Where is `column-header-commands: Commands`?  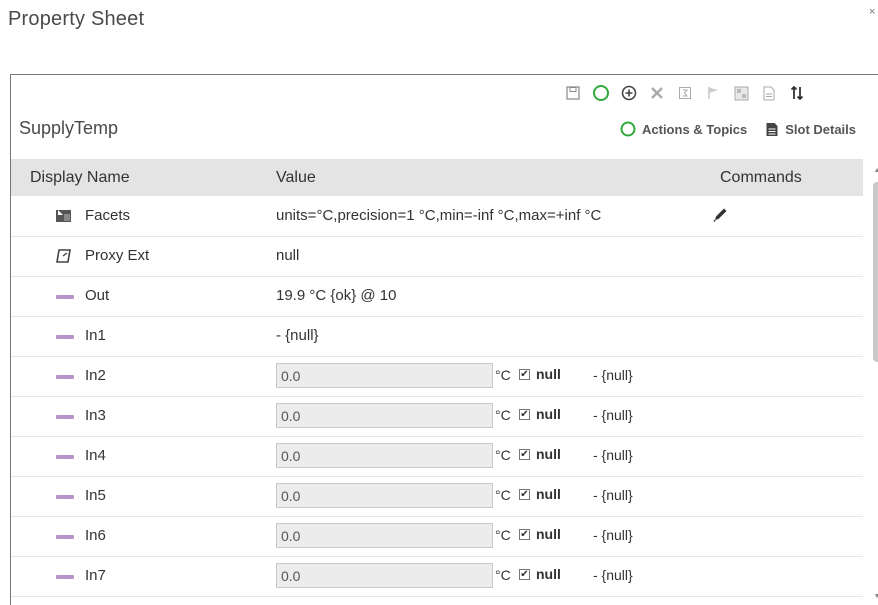
column-header-commands: Commands is located at coordinates (761, 178).